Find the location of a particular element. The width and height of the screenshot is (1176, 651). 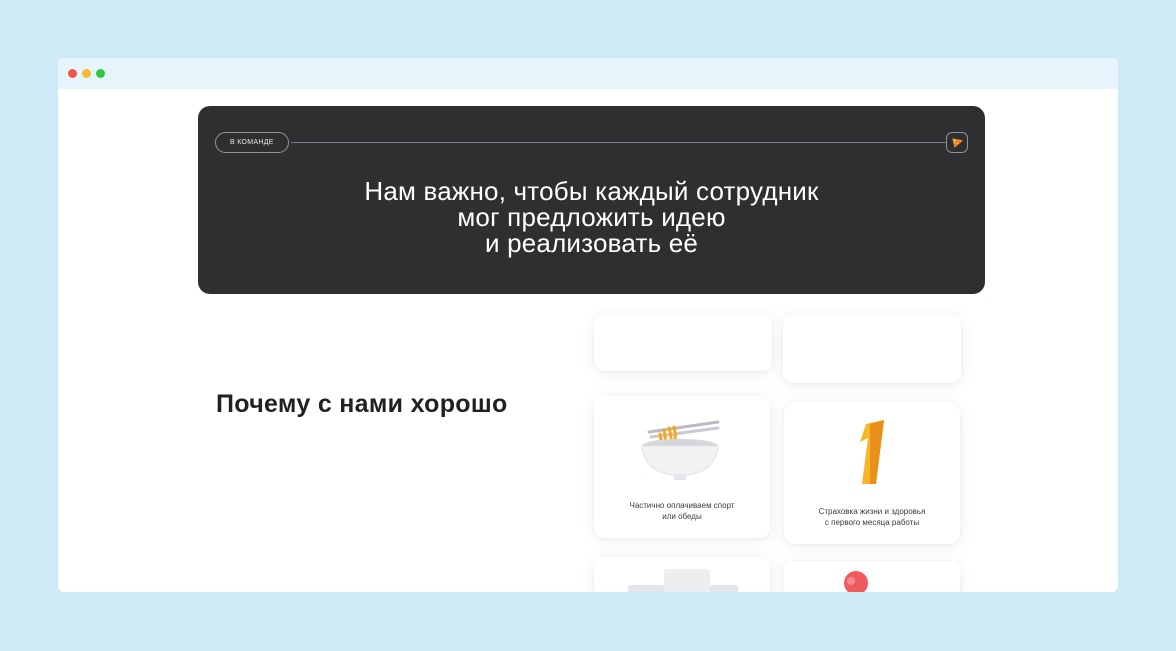

pizza-icon is located at coordinates (957, 143).